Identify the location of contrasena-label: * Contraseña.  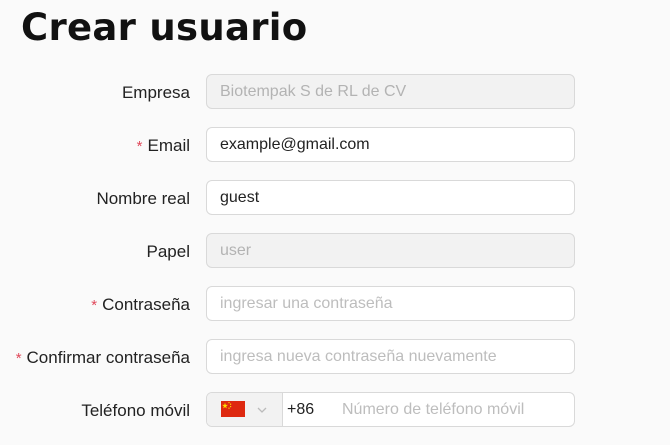
(140, 305).